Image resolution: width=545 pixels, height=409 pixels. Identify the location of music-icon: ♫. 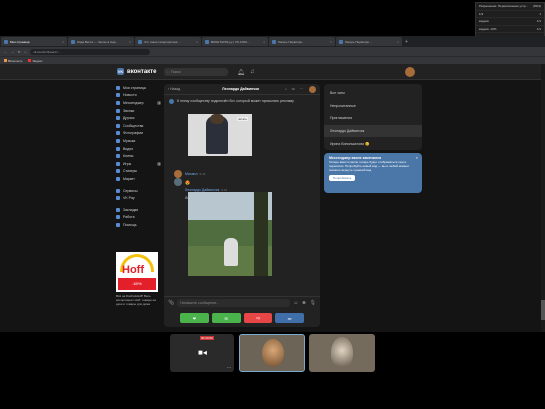
(252, 72).